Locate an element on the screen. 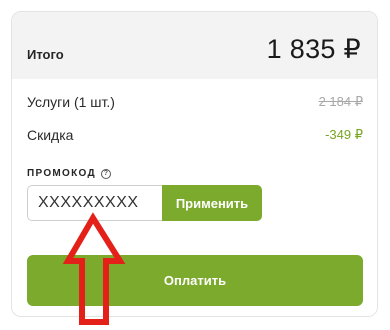 Image resolution: width=390 pixels, height=330 pixels. question-circle-icon: ? is located at coordinates (105, 173).